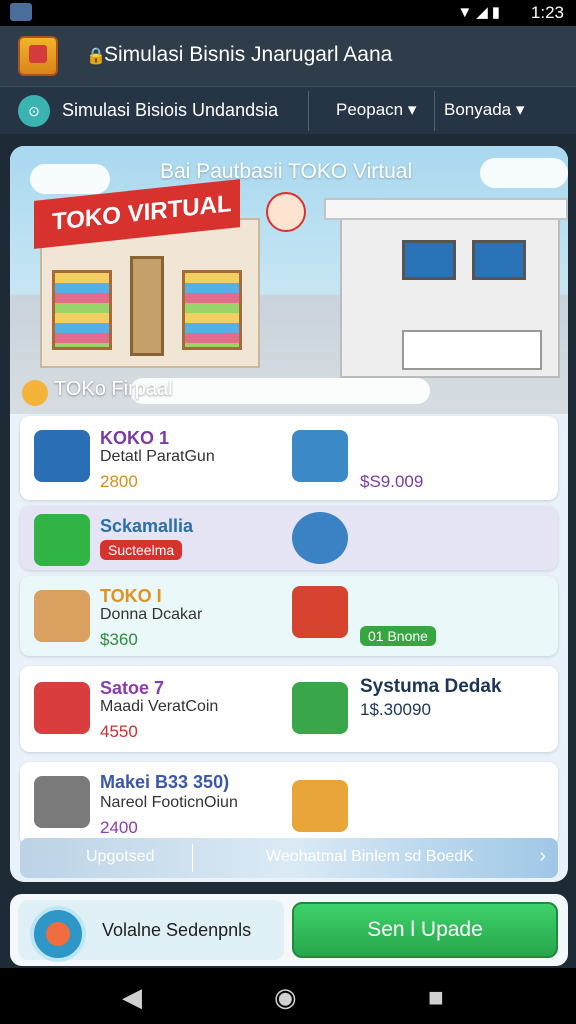  Describe the element at coordinates (62, 540) in the screenshot. I see `trolley-icon` at that location.